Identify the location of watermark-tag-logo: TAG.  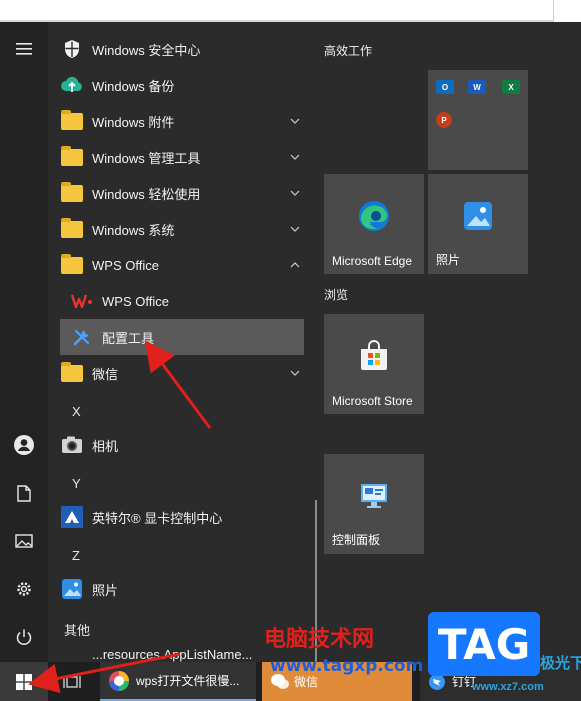
(484, 644).